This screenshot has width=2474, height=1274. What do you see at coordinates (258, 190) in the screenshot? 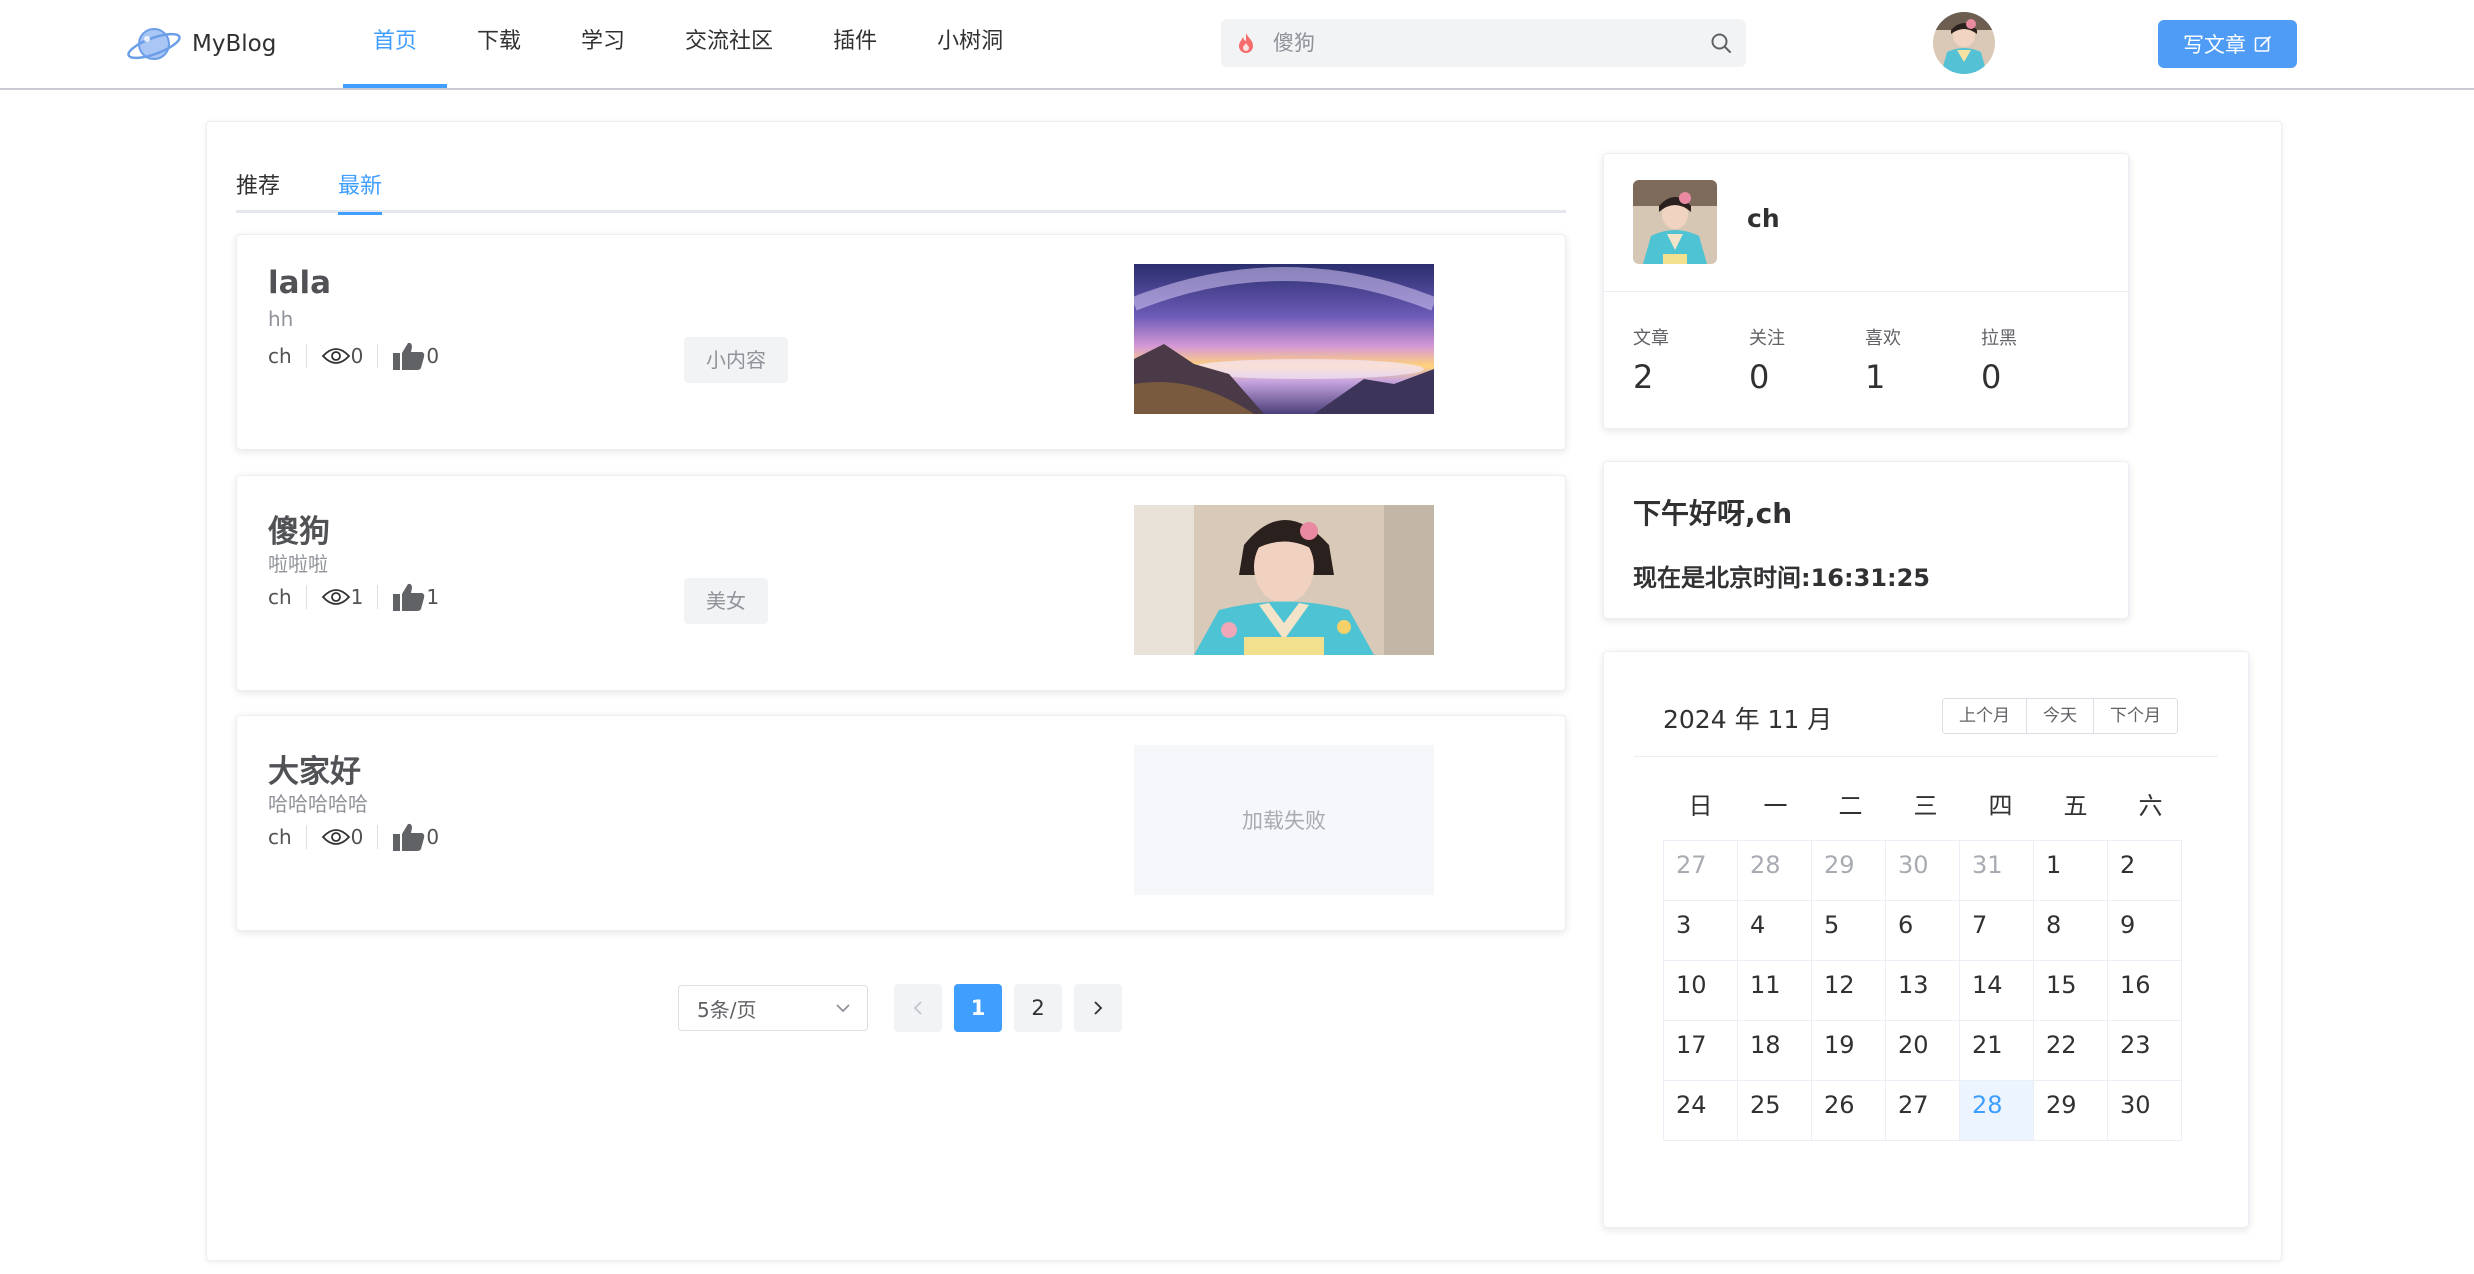
I see `tab-recommended: 推荐` at bounding box center [258, 190].